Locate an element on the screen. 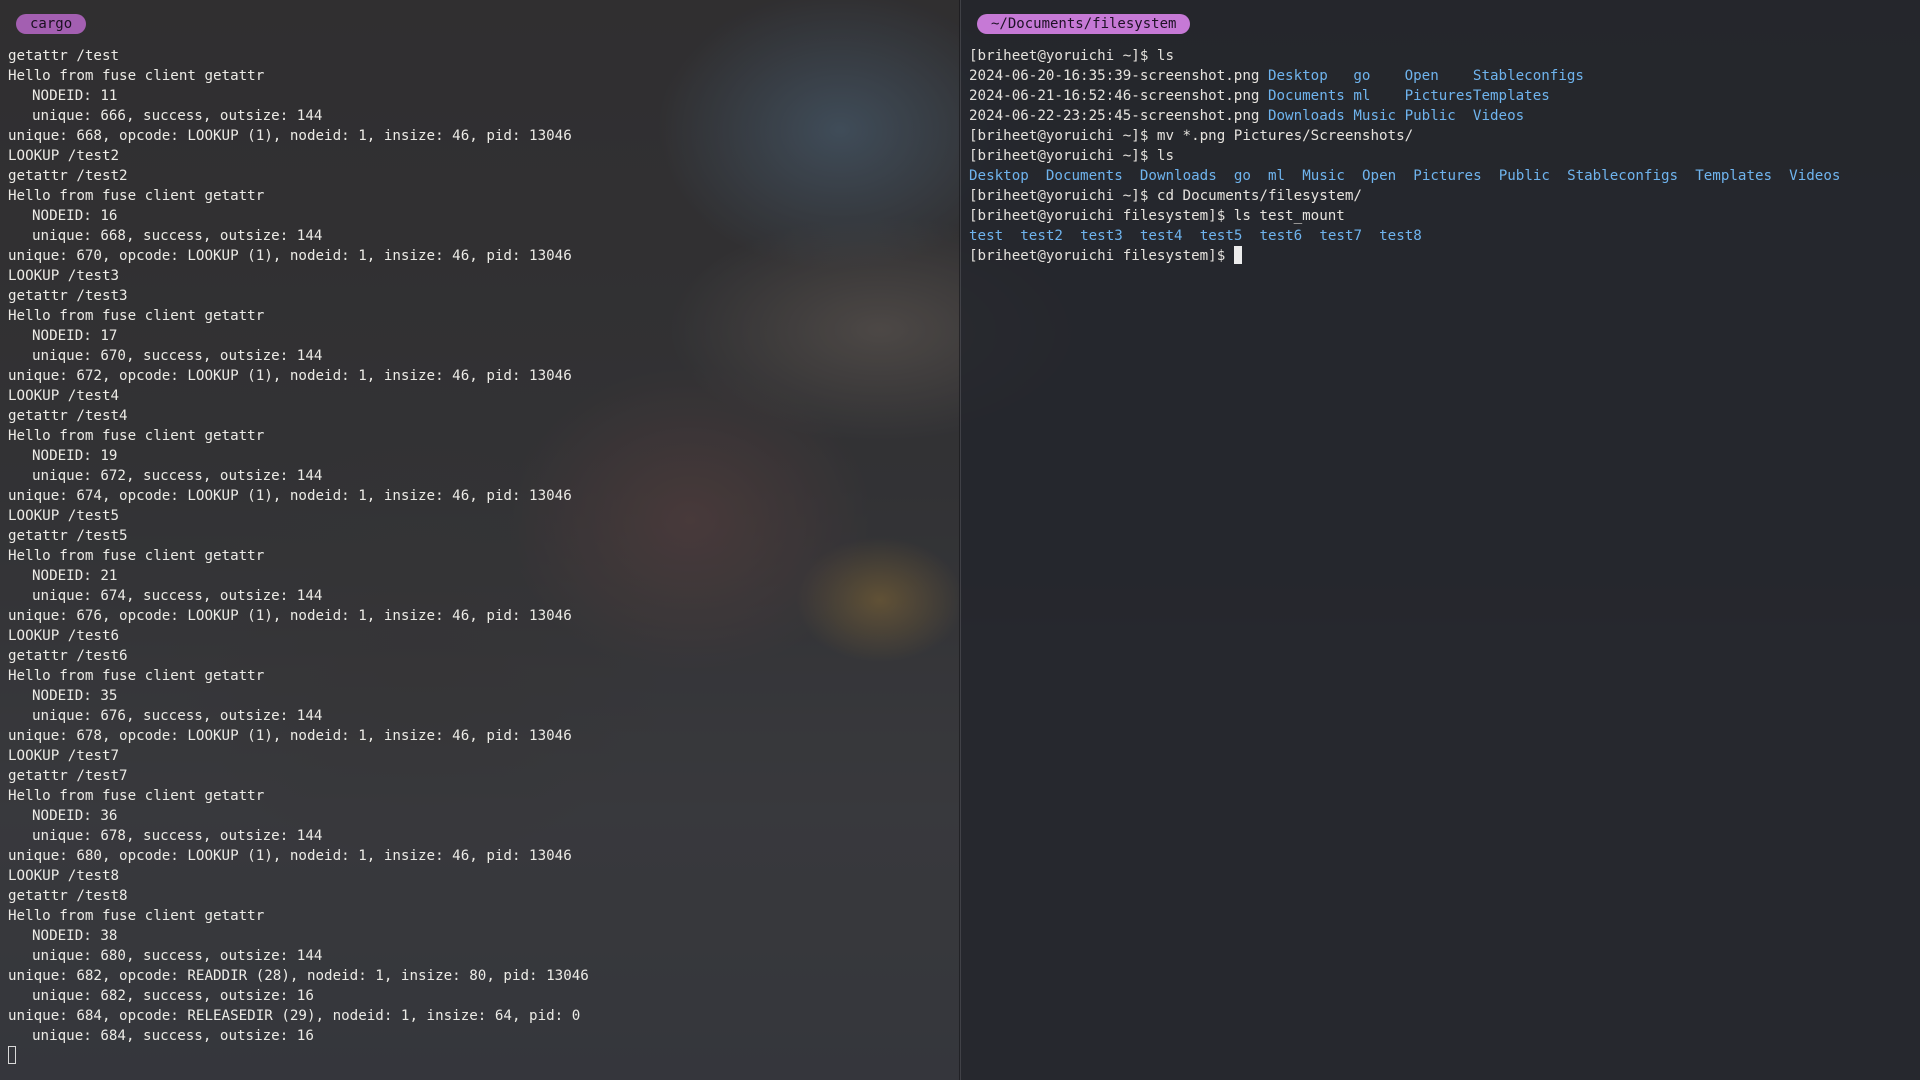  log-line: getattr /test3 is located at coordinates (68, 296).